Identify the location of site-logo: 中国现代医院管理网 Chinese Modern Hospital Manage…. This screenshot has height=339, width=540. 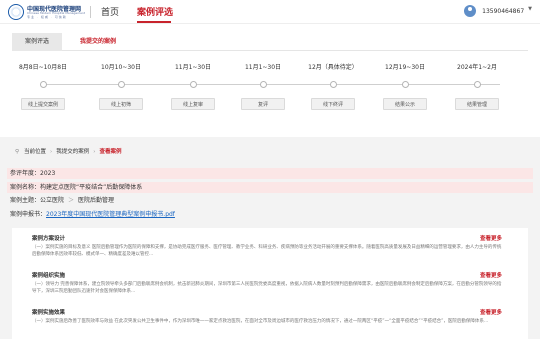
(58, 12).